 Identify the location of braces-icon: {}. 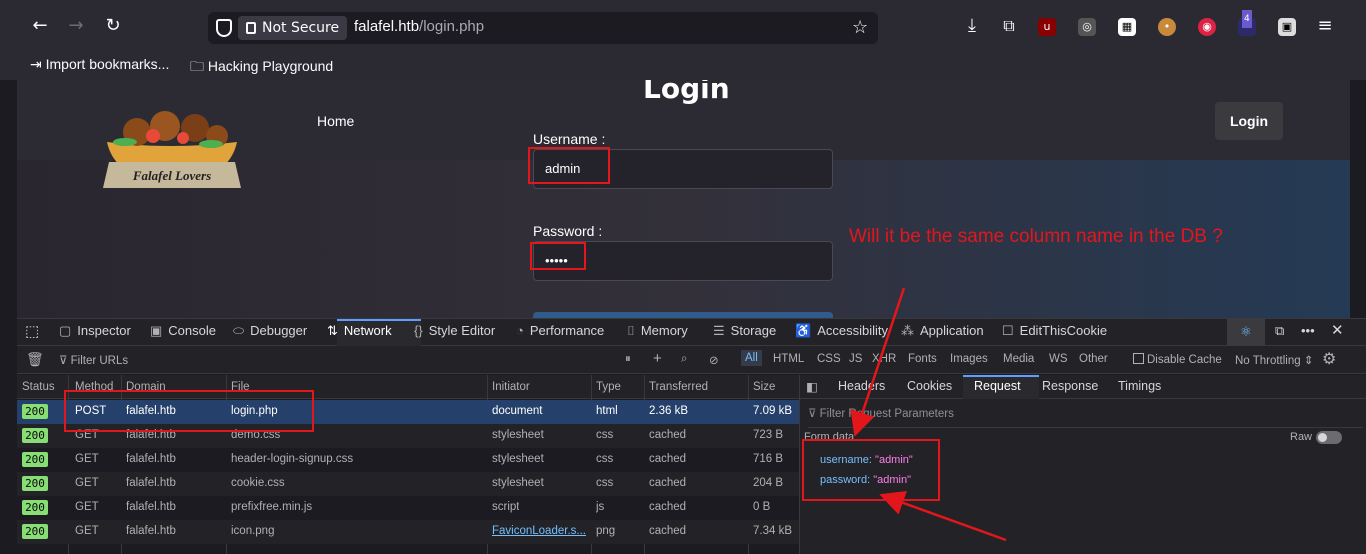
(418, 330).